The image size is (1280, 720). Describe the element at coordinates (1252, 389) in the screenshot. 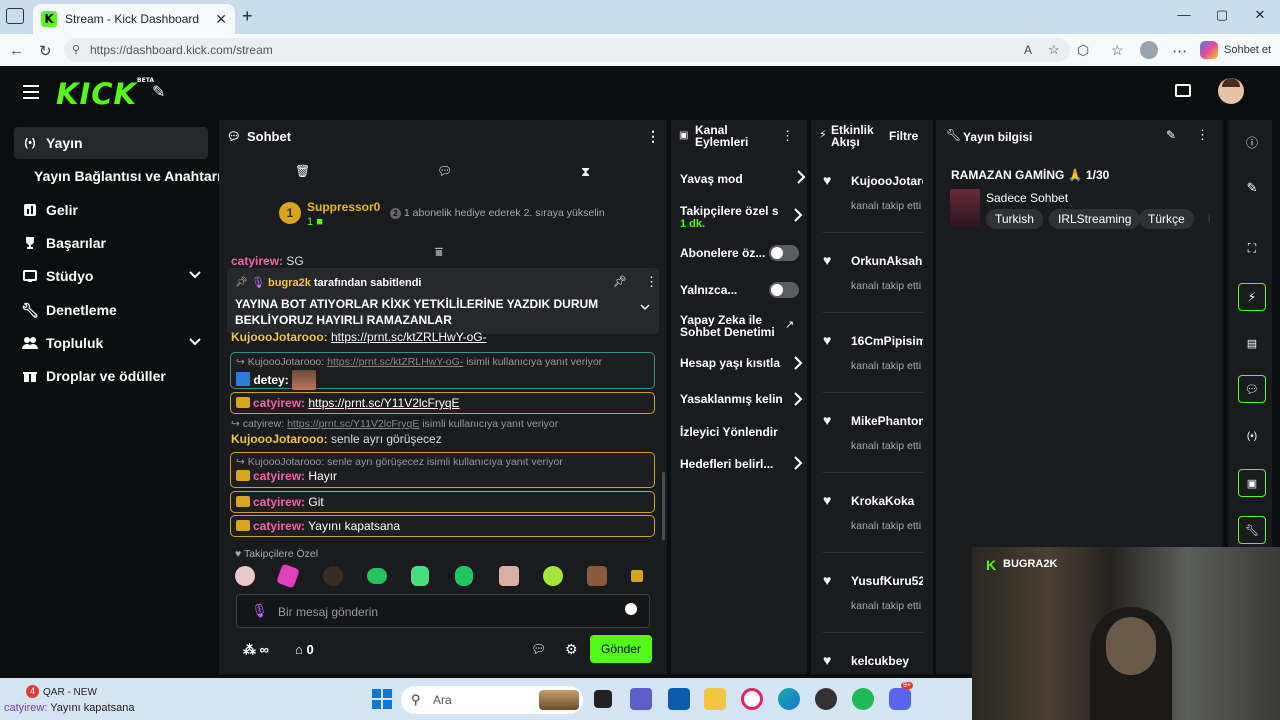

I see `chat-toggle-icon: 💬︎` at that location.